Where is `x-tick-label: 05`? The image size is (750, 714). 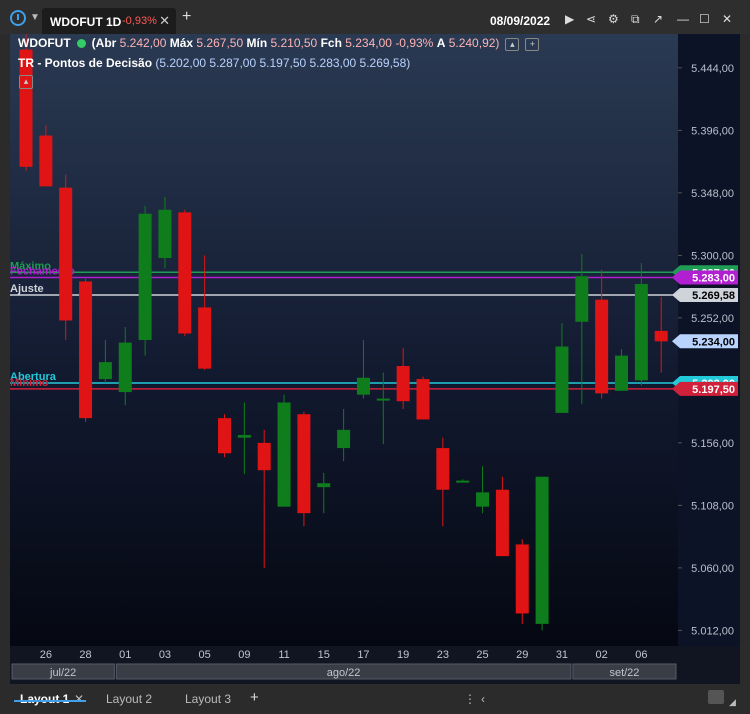
x-tick-label: 05 is located at coordinates (205, 655).